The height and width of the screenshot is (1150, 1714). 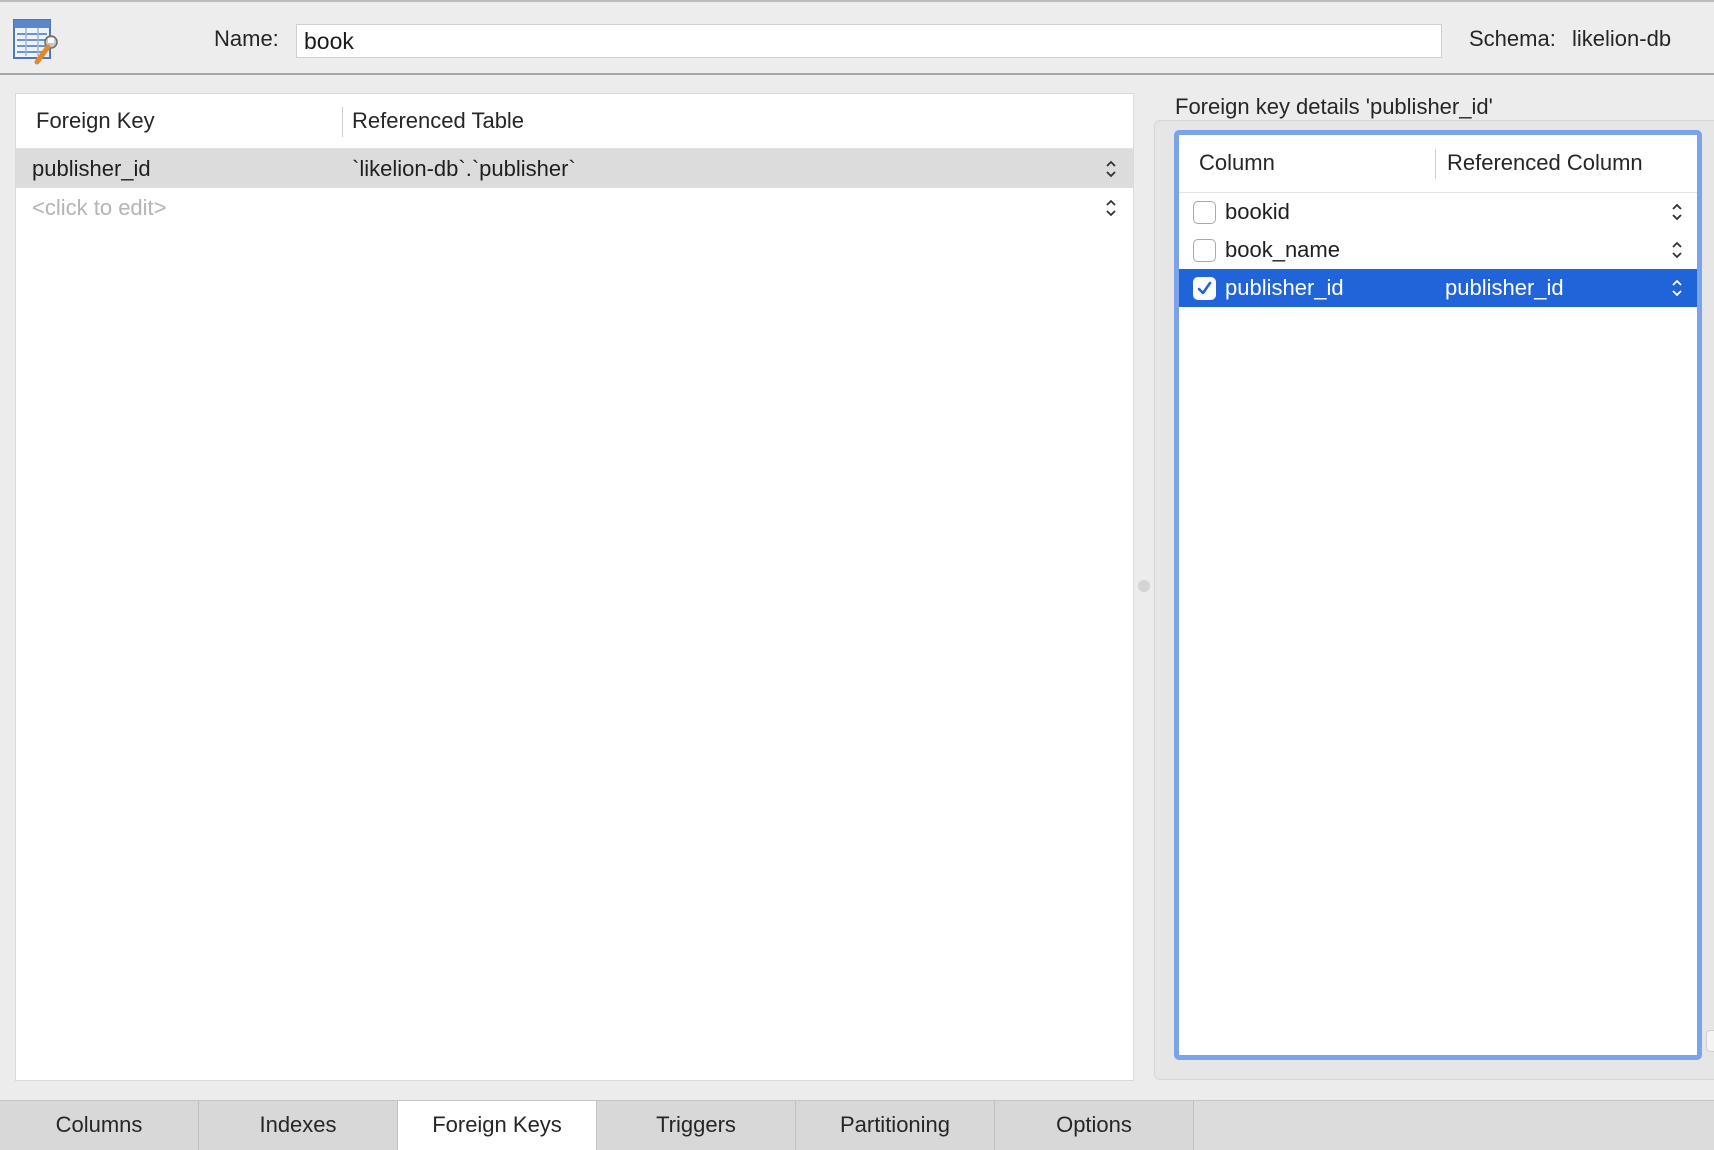 What do you see at coordinates (1282, 249) in the screenshot?
I see `column-name: book_name` at bounding box center [1282, 249].